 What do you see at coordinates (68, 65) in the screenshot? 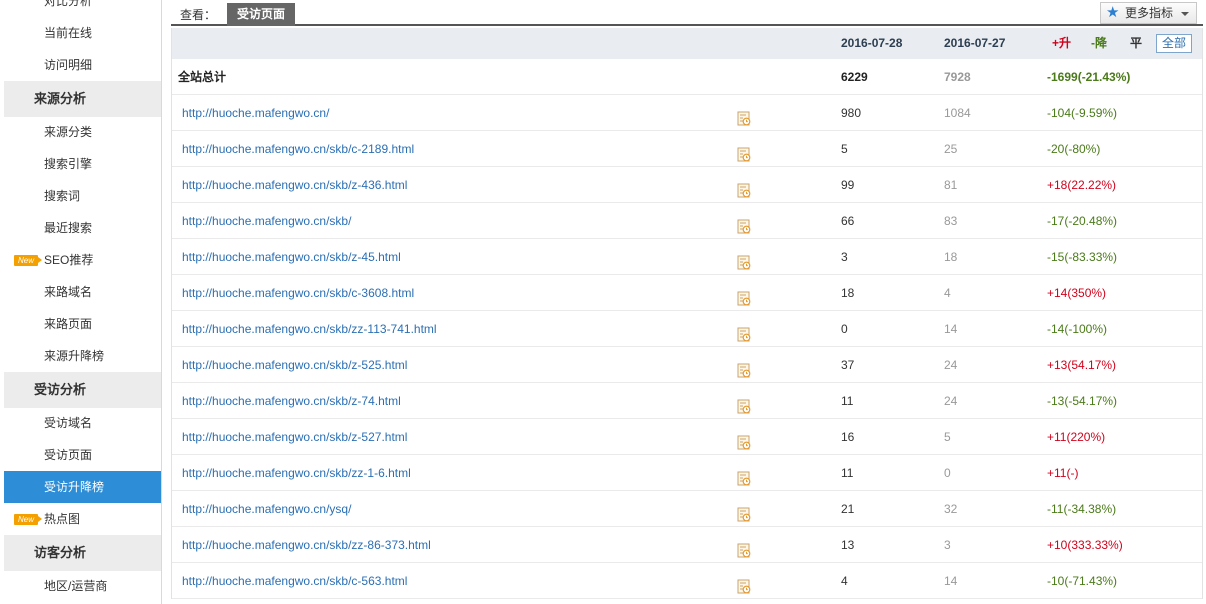
I see `sidebar-item-label: 访问明细` at bounding box center [68, 65].